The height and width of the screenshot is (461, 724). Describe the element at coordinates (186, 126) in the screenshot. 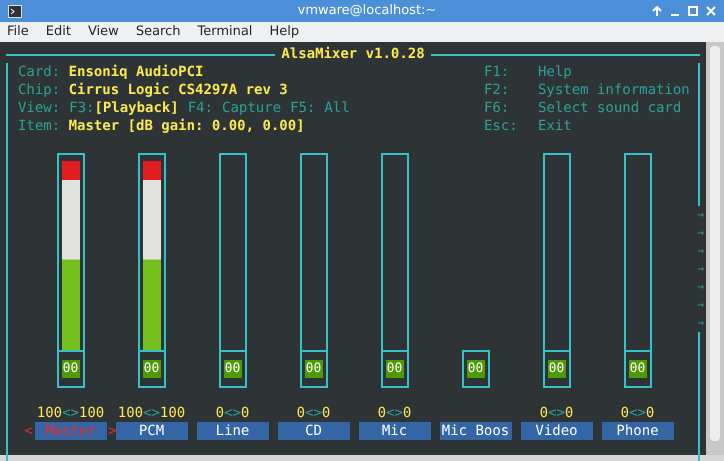

I see `info-value: Master [dB gain: 0.00, 0.00]` at that location.